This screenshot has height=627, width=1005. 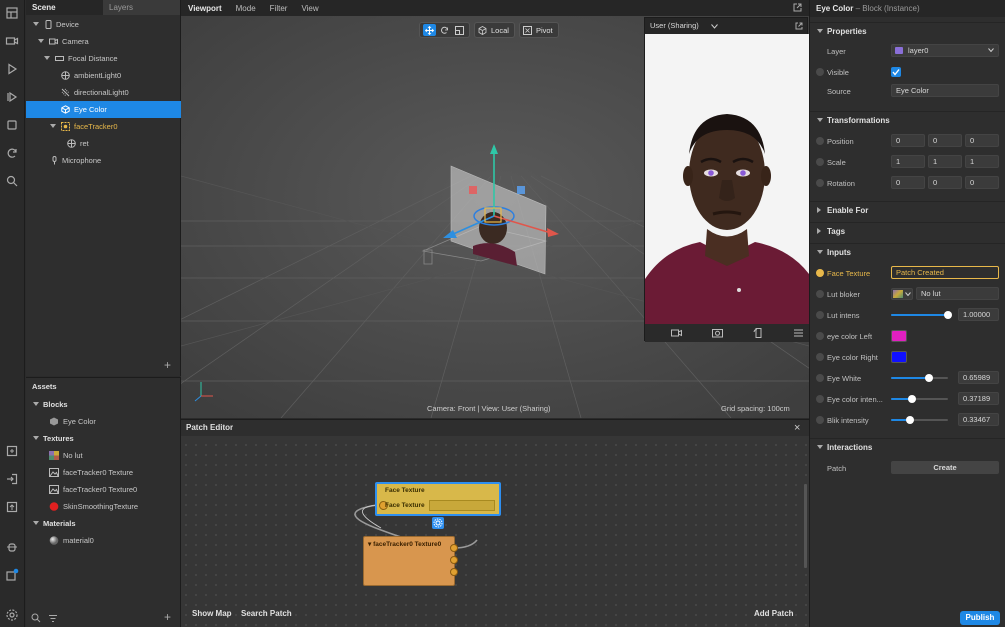 I want to click on add-file-icon, so click(x=12, y=451).